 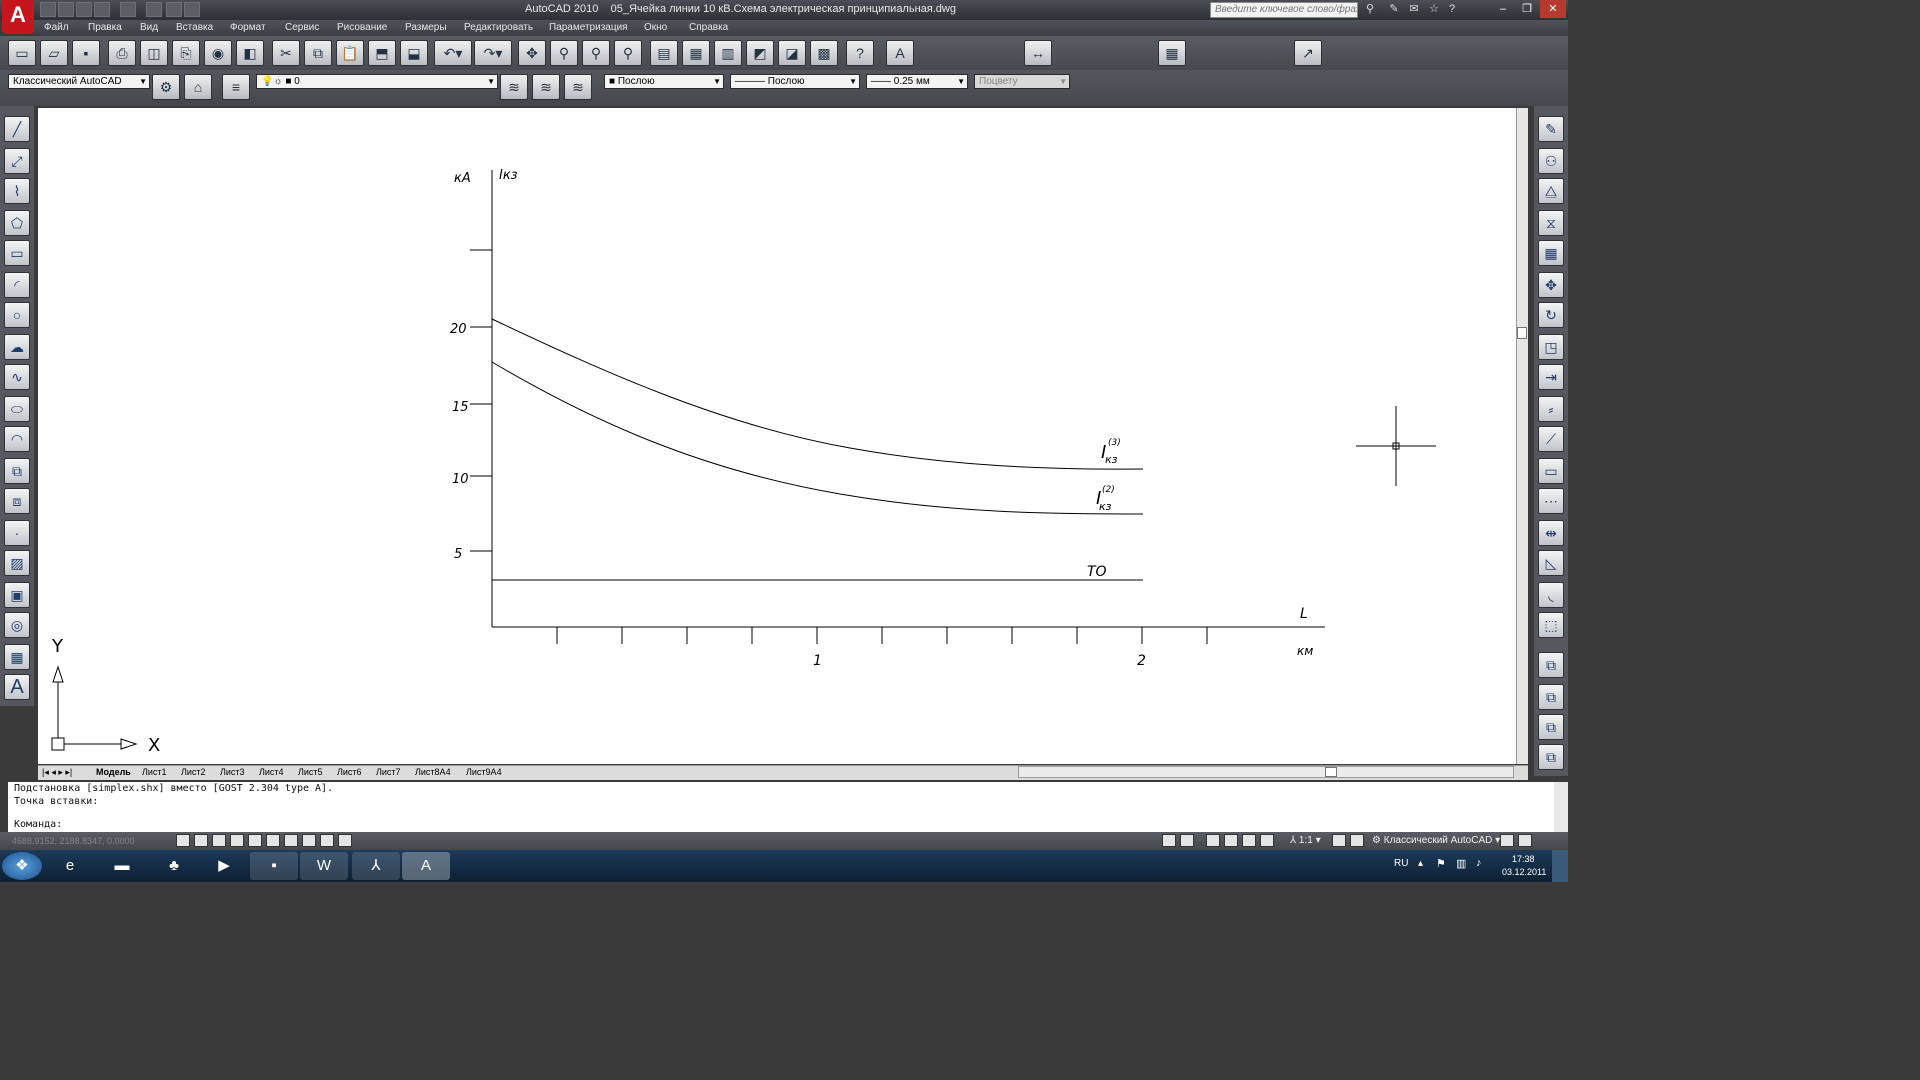 I want to click on workspace-save-button: ⌂, so click(x=198, y=87).